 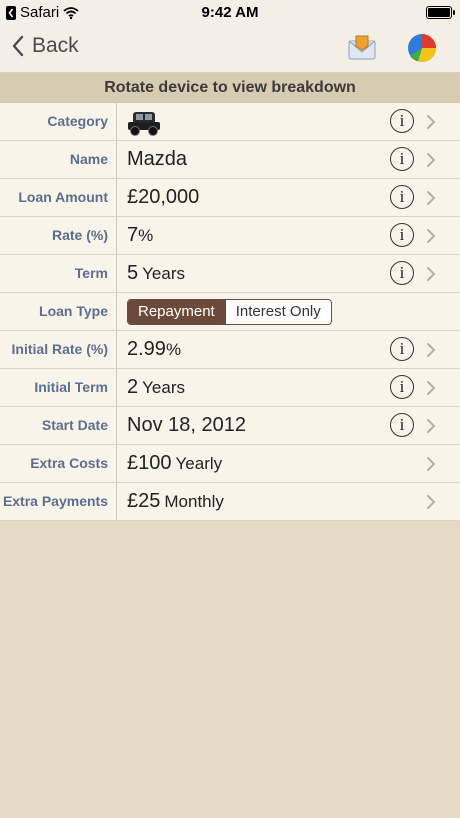 I want to click on name-value: Mazda, so click(x=157, y=159).